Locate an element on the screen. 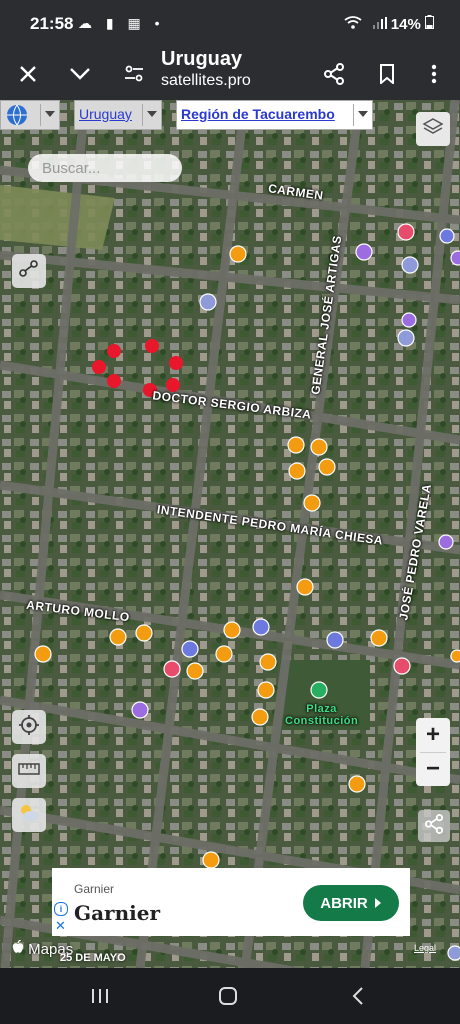 Image resolution: width=460 pixels, height=1024 pixels. country-select-value: Uruguay is located at coordinates (105, 114).